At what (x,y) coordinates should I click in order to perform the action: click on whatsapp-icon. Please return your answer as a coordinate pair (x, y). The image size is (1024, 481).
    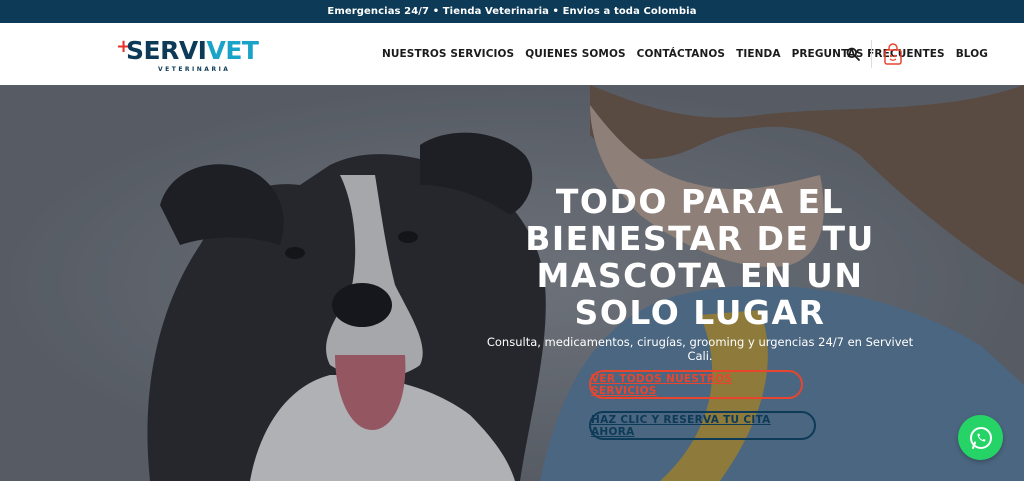
    Looking at the image, I should click on (980, 437).